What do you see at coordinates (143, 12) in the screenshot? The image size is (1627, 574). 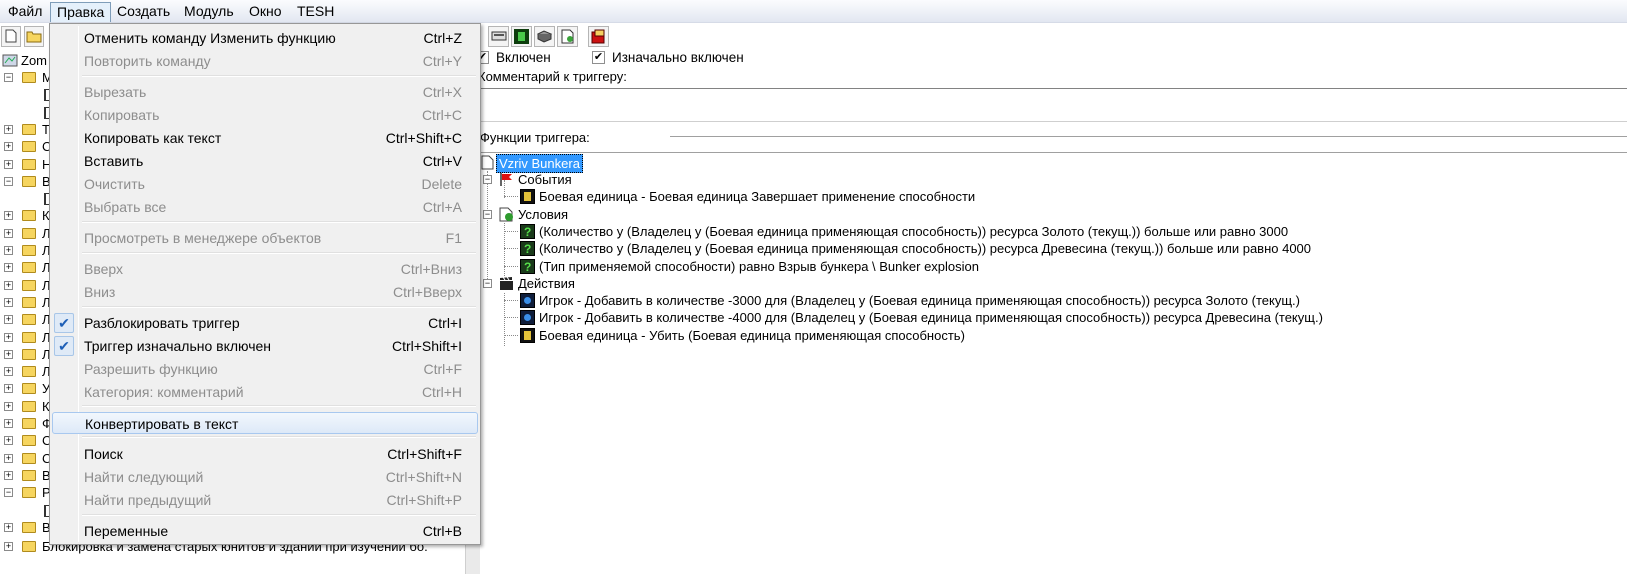 I see `menu-create: Создать` at bounding box center [143, 12].